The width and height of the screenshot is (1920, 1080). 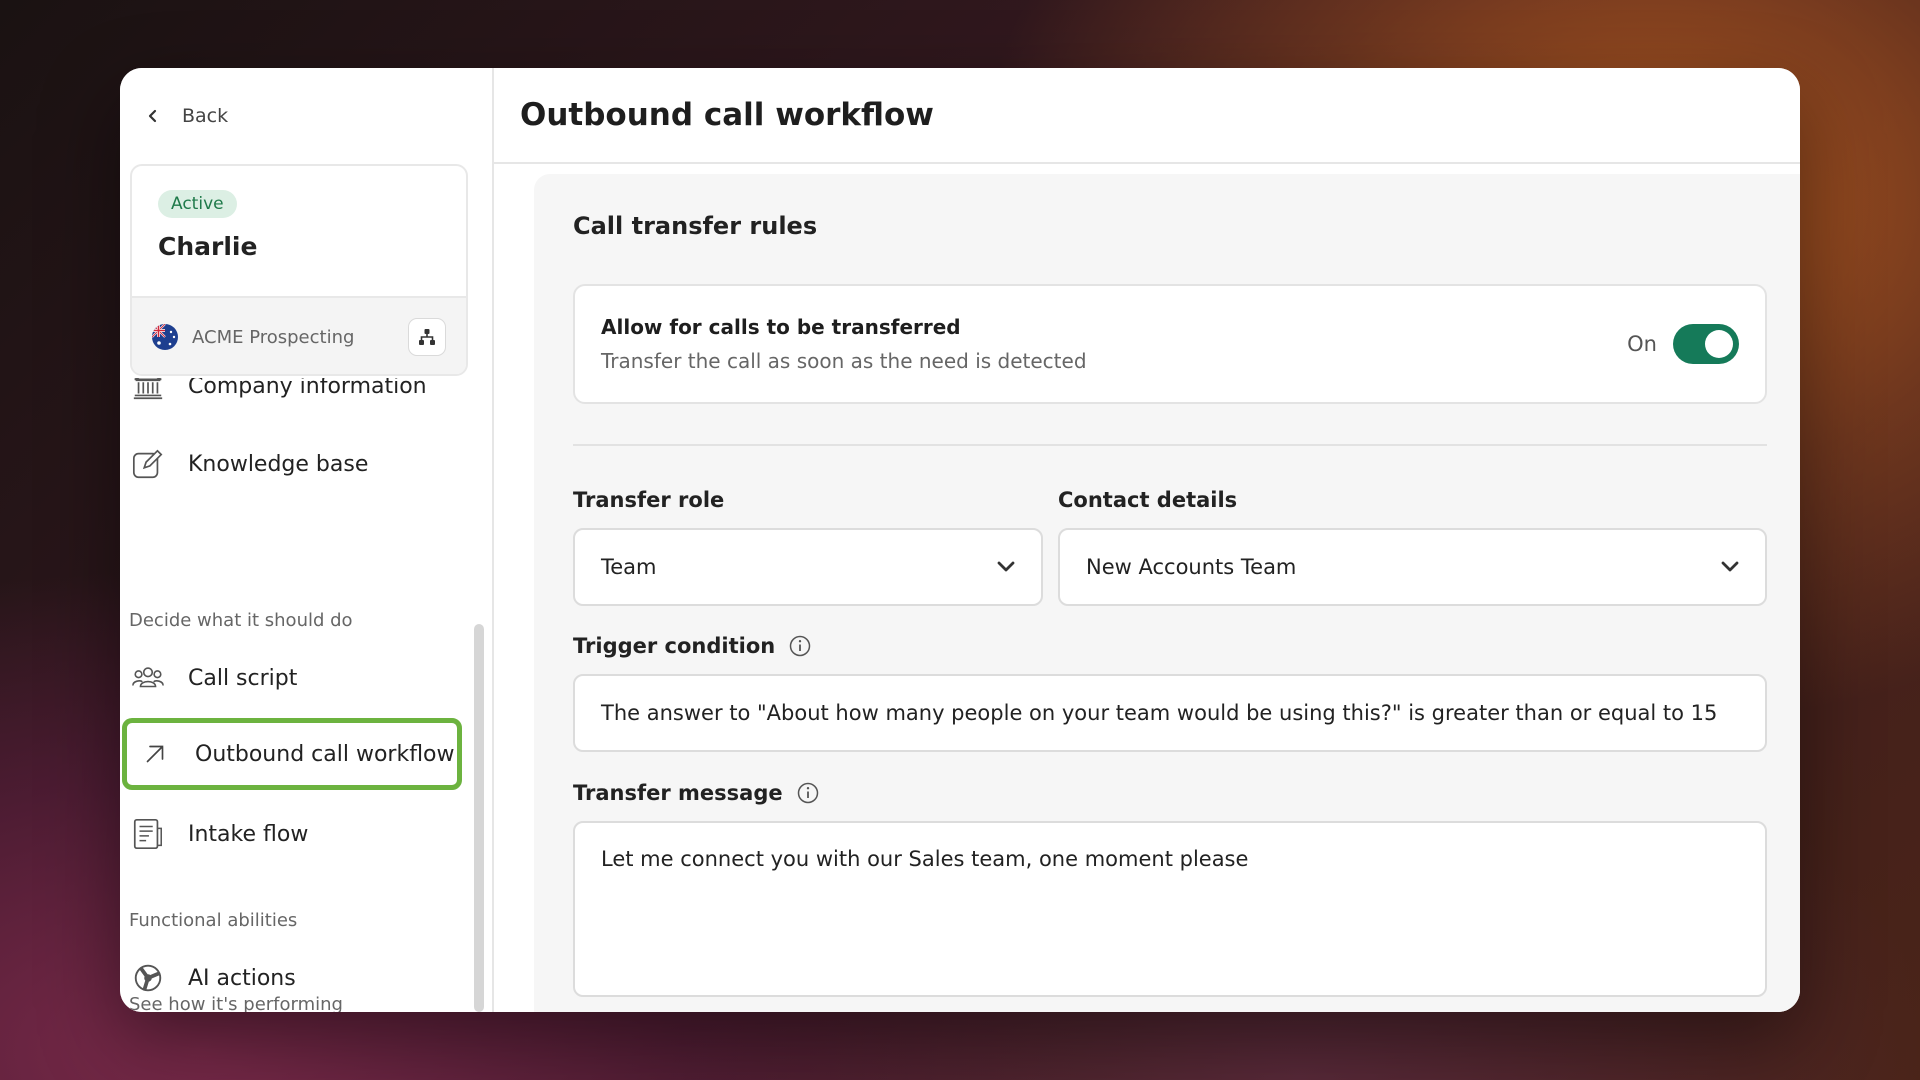 What do you see at coordinates (1412, 567) in the screenshot?
I see `contact-details-select: New Accounts Team` at bounding box center [1412, 567].